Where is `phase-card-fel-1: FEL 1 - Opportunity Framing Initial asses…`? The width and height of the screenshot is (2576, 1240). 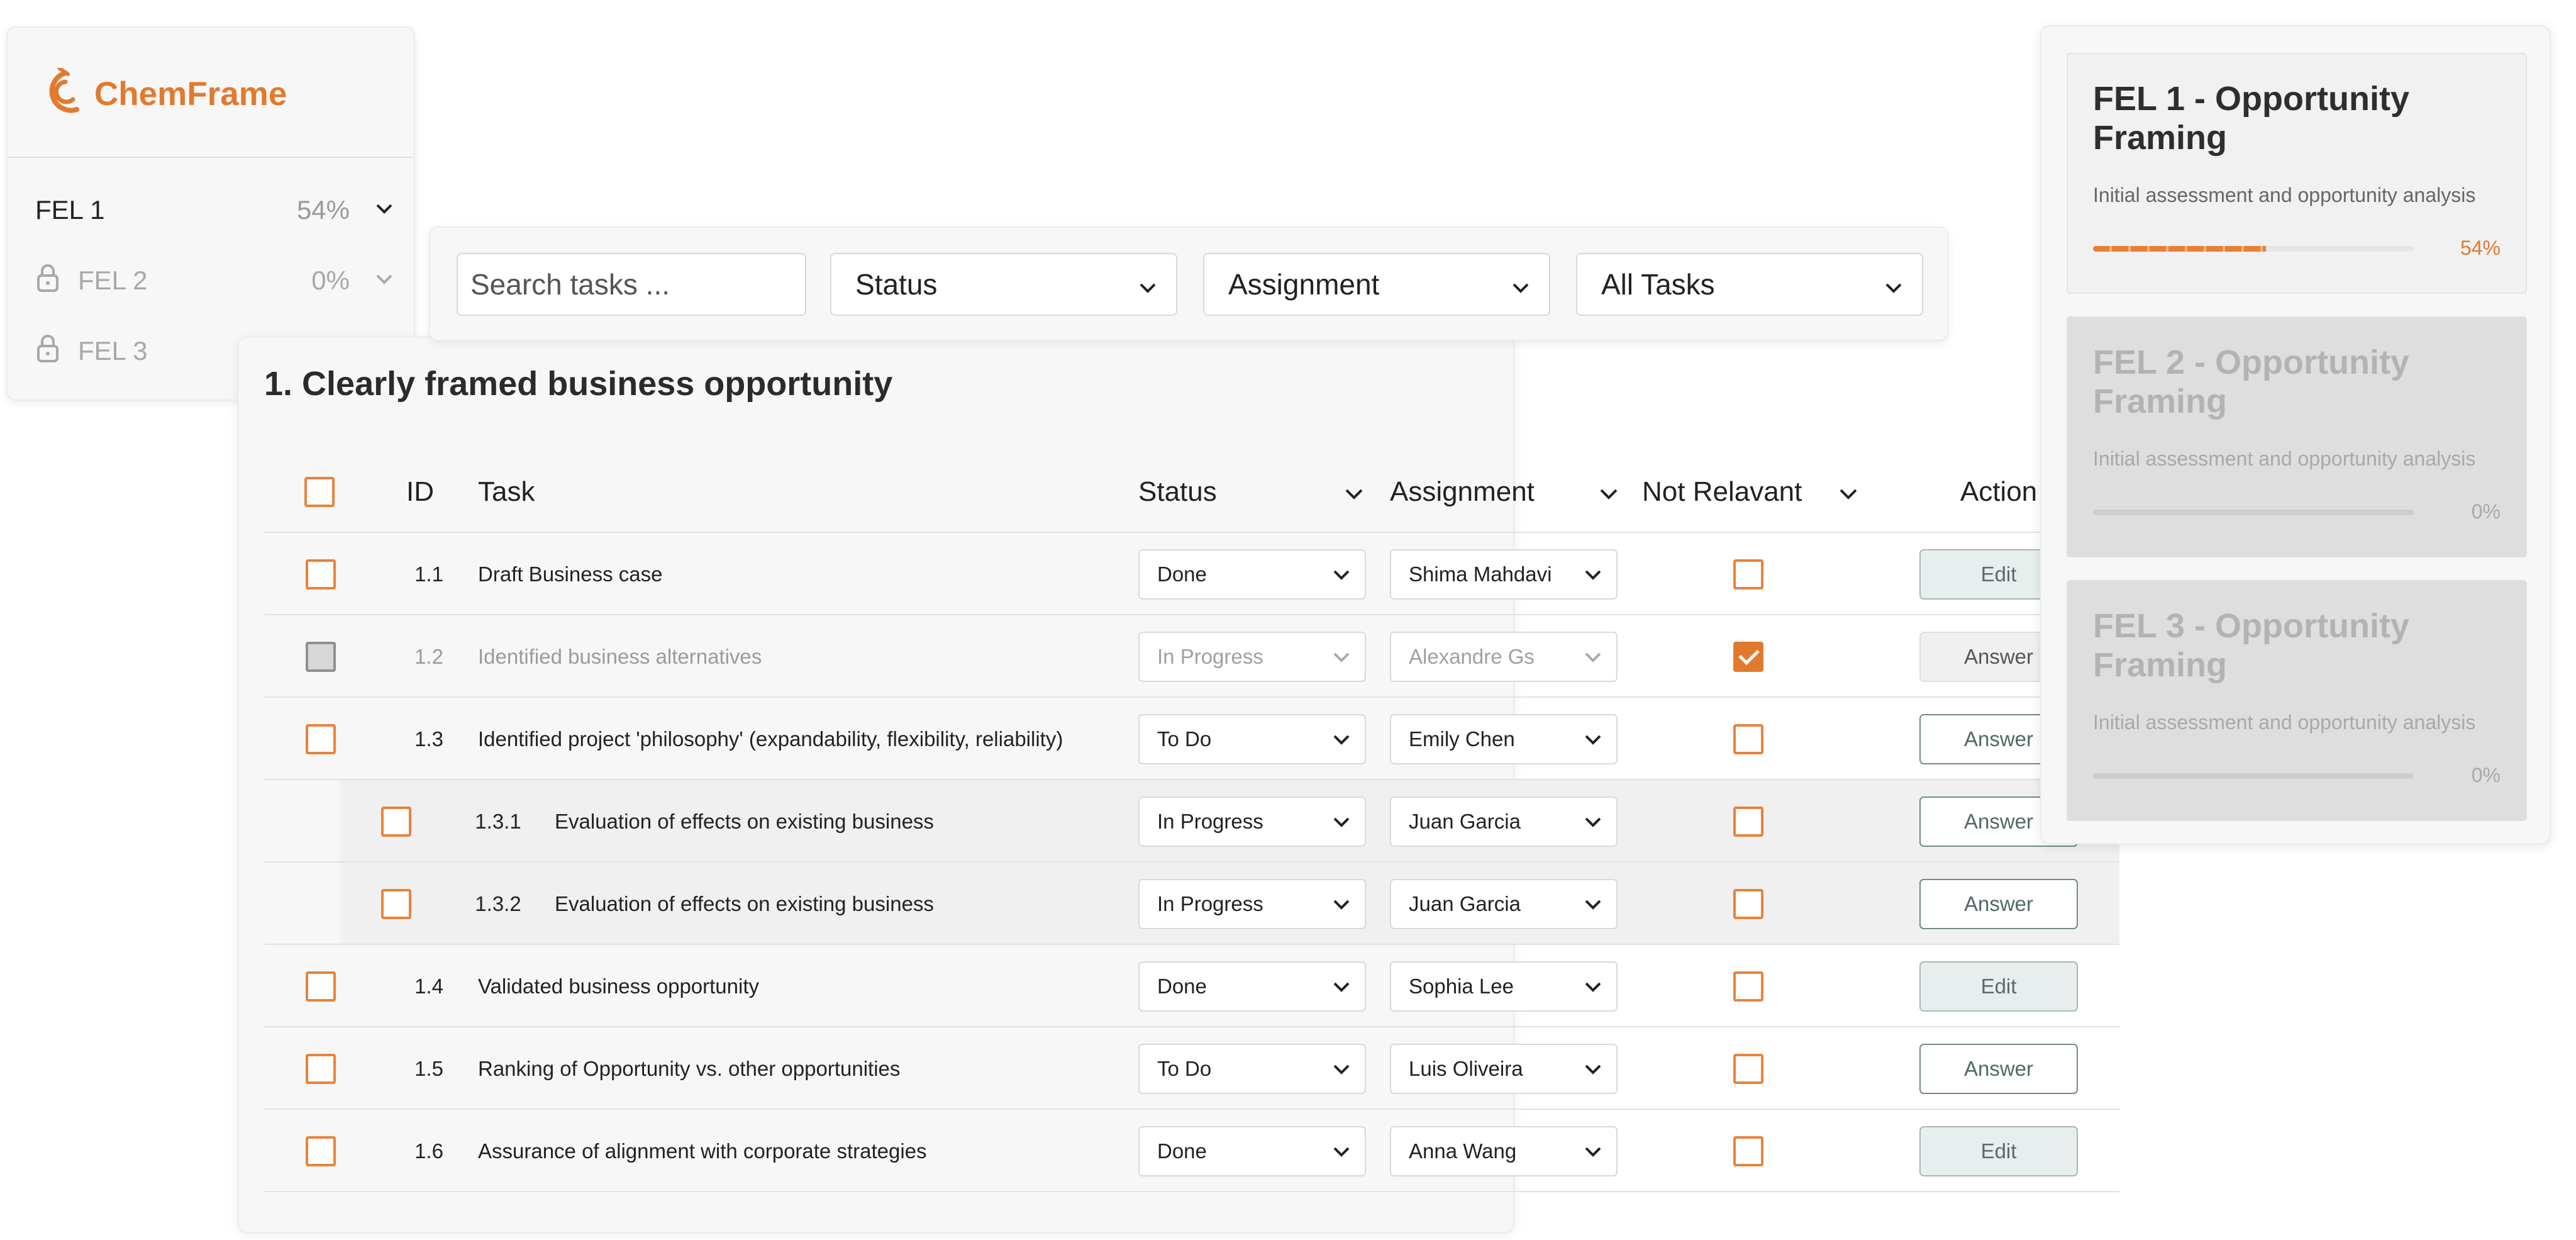 phase-card-fel-1: FEL 1 - Opportunity Framing Initial asses… is located at coordinates (2297, 173).